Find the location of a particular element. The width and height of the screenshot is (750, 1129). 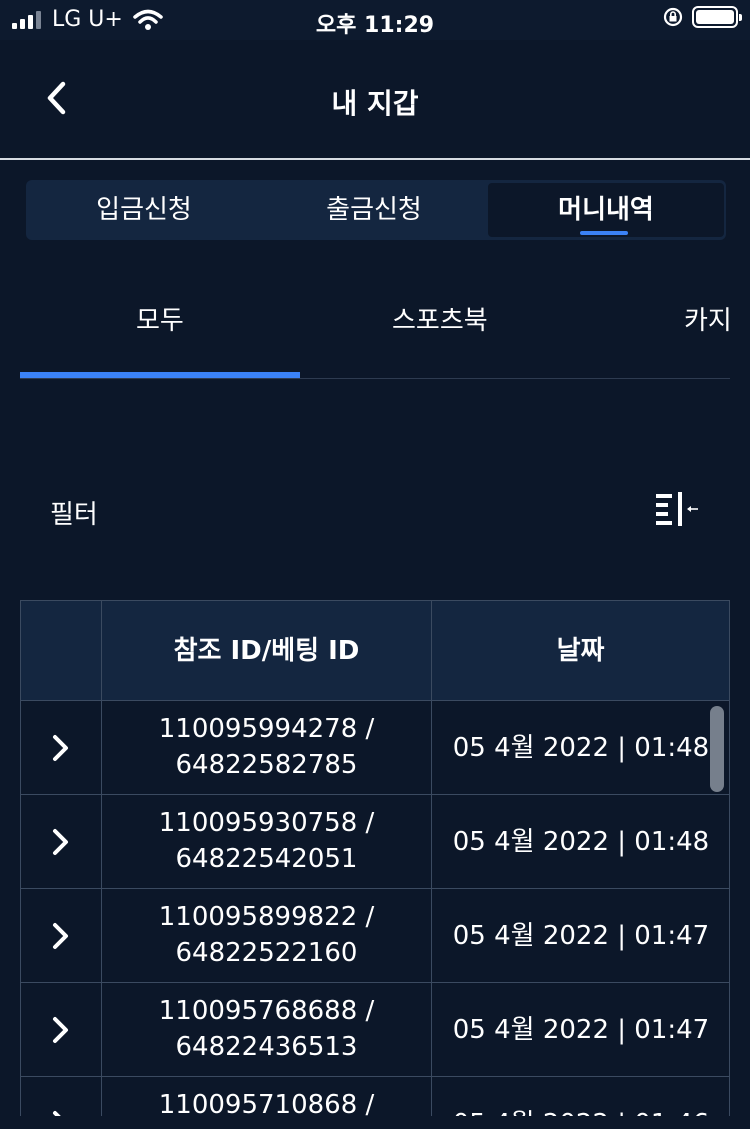

wallet-segment-tabs: 입금신청 출금신청 머니내역 is located at coordinates (376, 210).